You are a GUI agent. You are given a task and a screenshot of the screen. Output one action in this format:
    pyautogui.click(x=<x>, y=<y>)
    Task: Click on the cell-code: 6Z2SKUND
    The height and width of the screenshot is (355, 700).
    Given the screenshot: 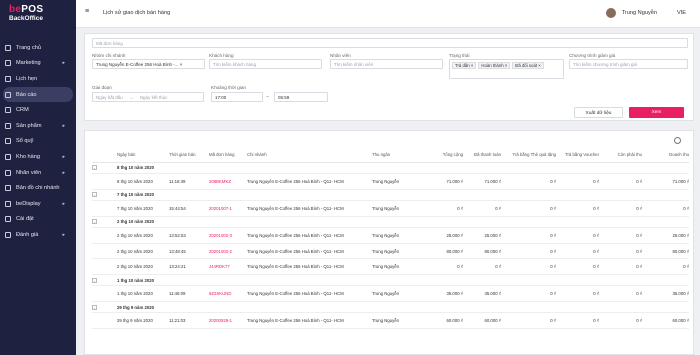 What is the action you would take?
    pyautogui.click(x=228, y=293)
    